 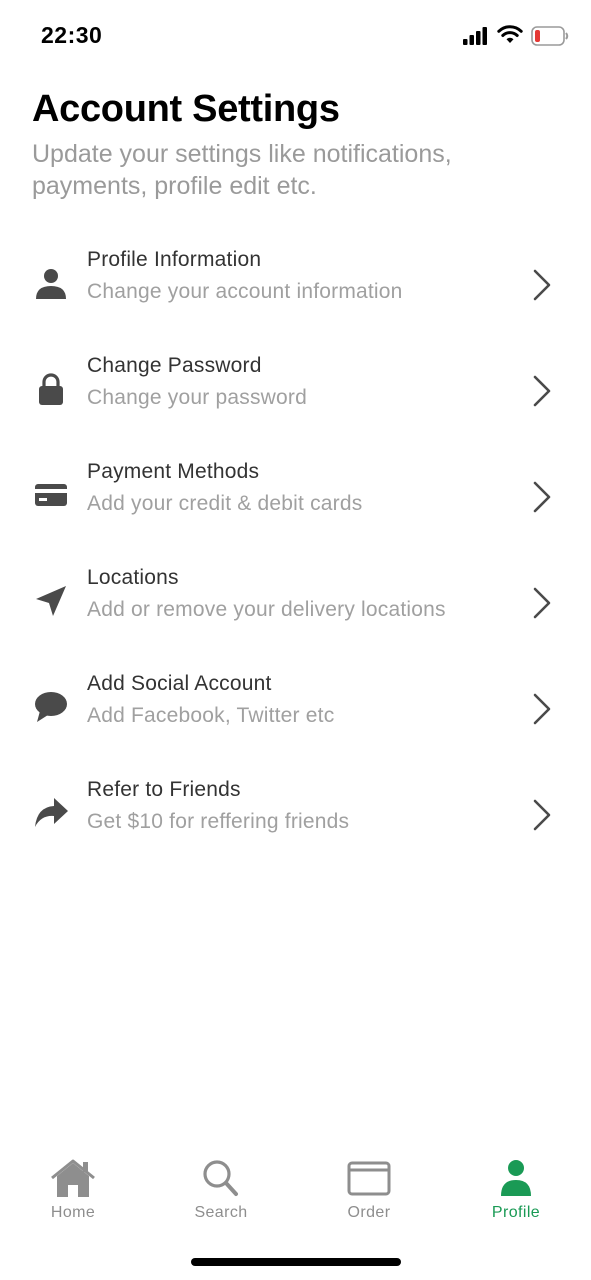 What do you see at coordinates (51, 813) in the screenshot?
I see `share-arrow-icon` at bounding box center [51, 813].